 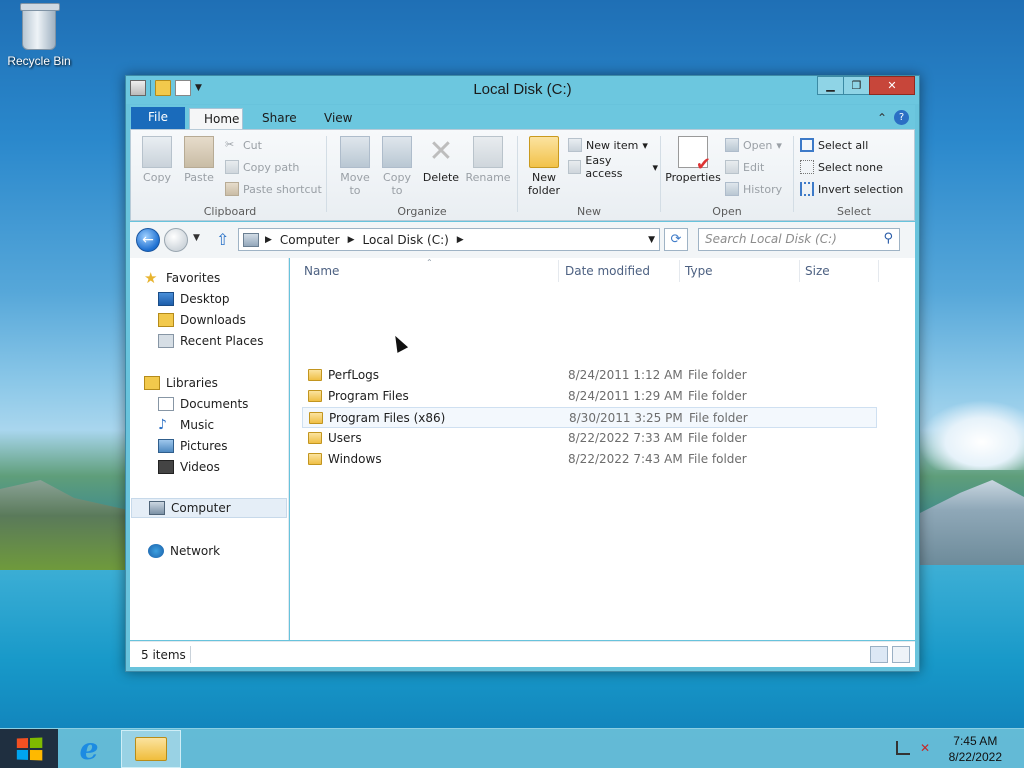 What do you see at coordinates (321, 271) in the screenshot?
I see `column-header-name: Name` at bounding box center [321, 271].